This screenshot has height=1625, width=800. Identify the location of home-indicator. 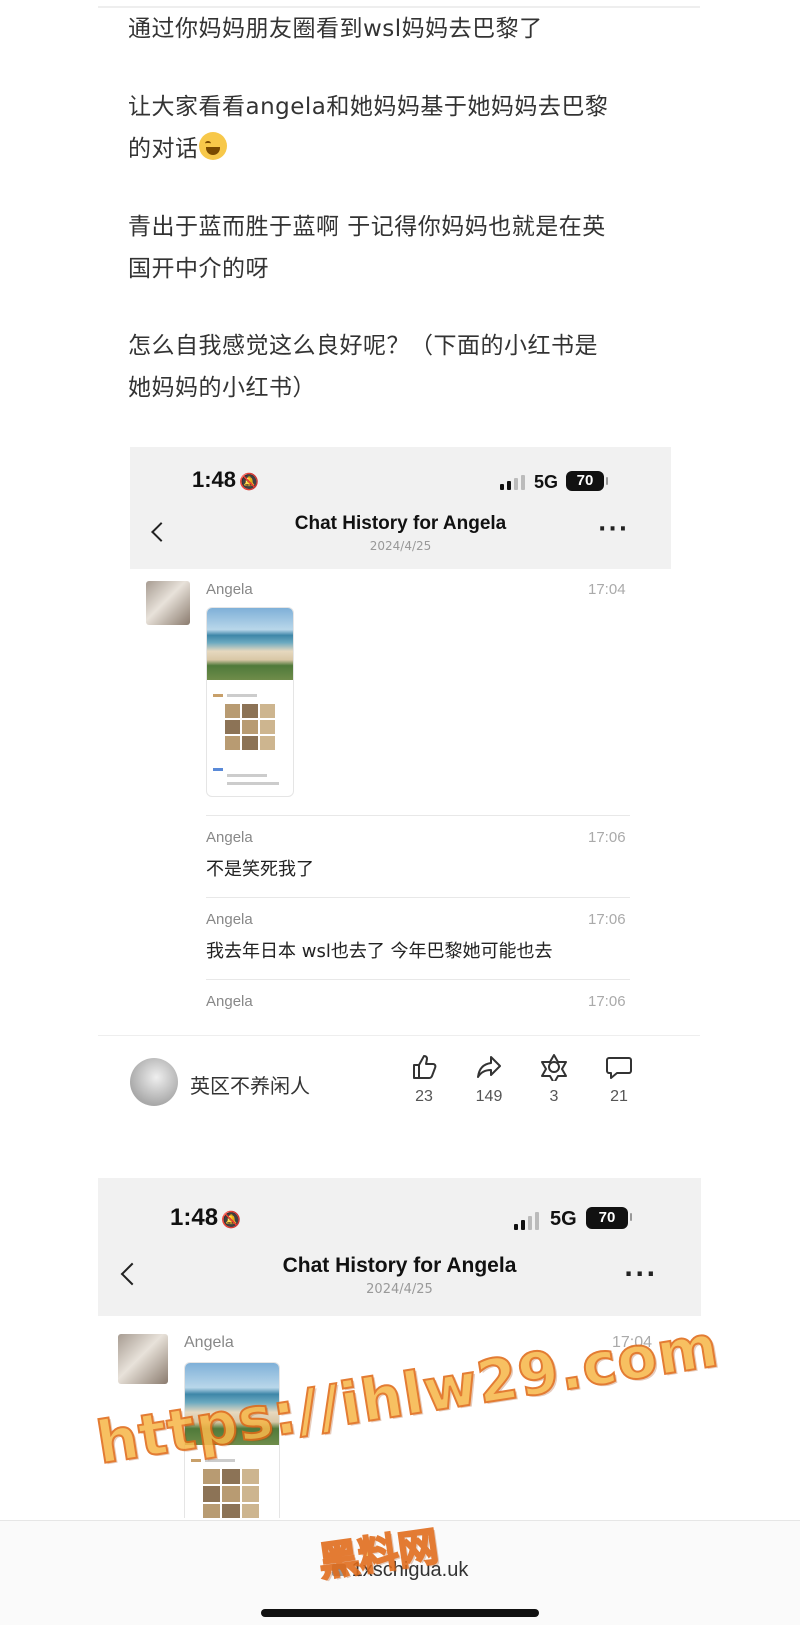
(400, 1613).